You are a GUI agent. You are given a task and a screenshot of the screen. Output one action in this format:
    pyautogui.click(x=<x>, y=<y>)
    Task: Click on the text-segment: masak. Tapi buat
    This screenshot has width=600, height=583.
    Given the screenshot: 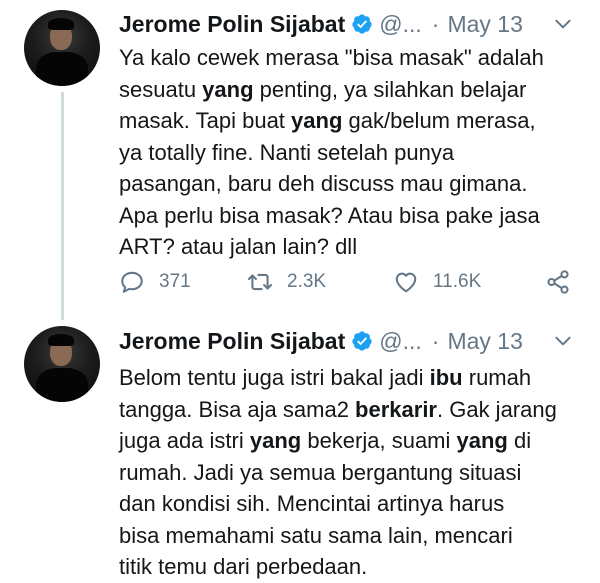 What is the action you would take?
    pyautogui.click(x=205, y=120)
    